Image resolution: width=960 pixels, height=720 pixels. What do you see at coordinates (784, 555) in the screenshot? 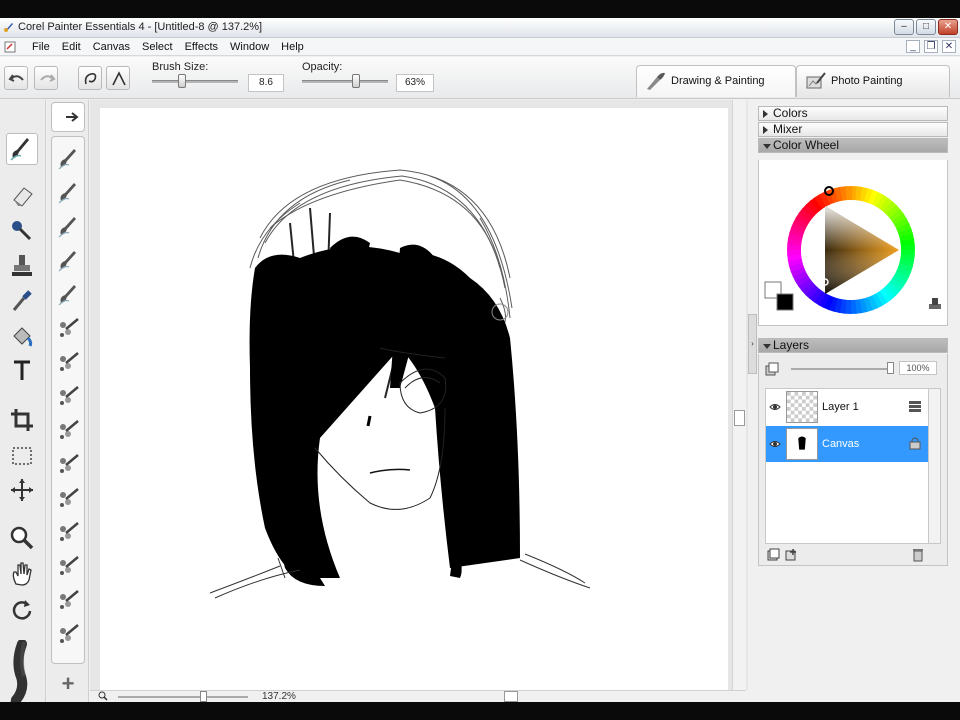
I see `layer-options-icons` at bounding box center [784, 555].